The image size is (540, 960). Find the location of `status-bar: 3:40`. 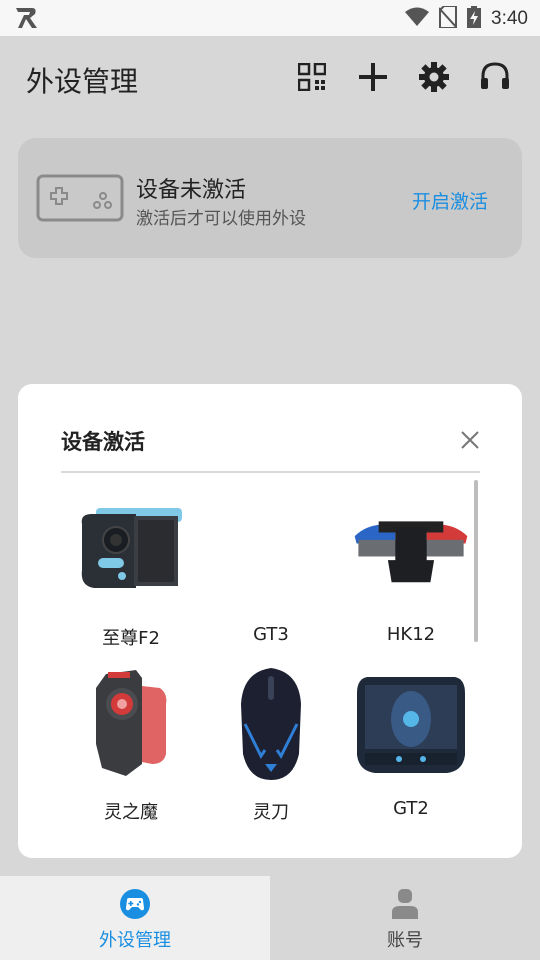

status-bar: 3:40 is located at coordinates (270, 18).